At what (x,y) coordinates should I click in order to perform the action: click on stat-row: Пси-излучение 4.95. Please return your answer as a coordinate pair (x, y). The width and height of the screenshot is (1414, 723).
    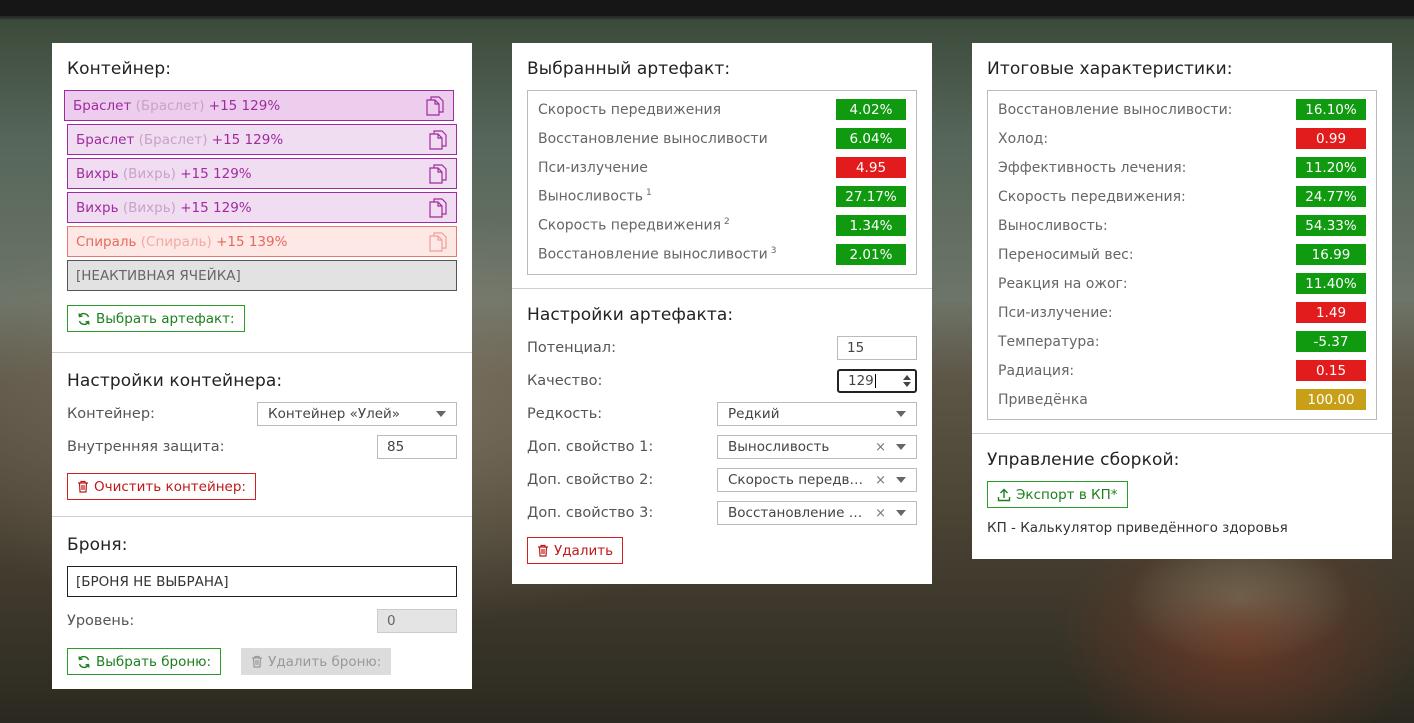
    Looking at the image, I should click on (722, 167).